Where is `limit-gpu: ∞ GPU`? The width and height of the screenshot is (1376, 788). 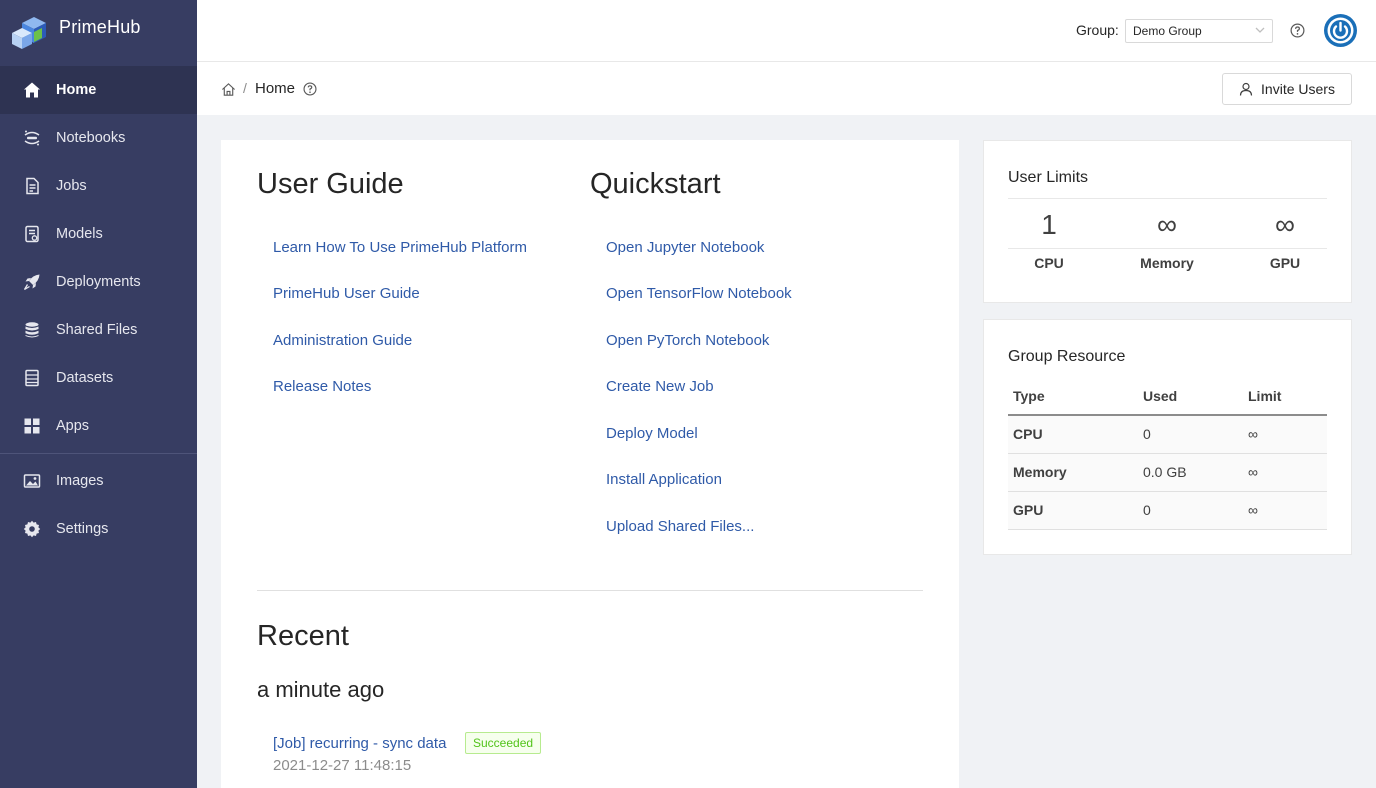 limit-gpu: ∞ GPU is located at coordinates (1285, 239).